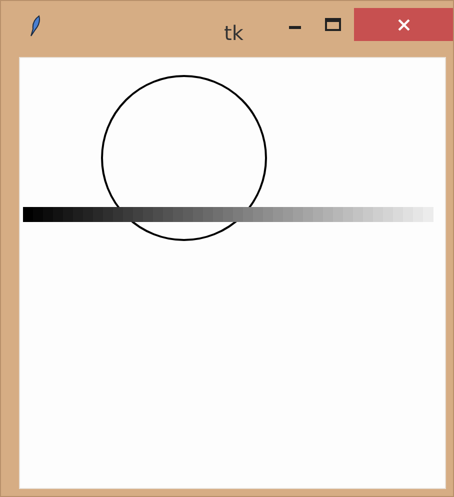 This screenshot has width=454, height=497. What do you see at coordinates (333, 25) in the screenshot?
I see `maximize-icon` at bounding box center [333, 25].